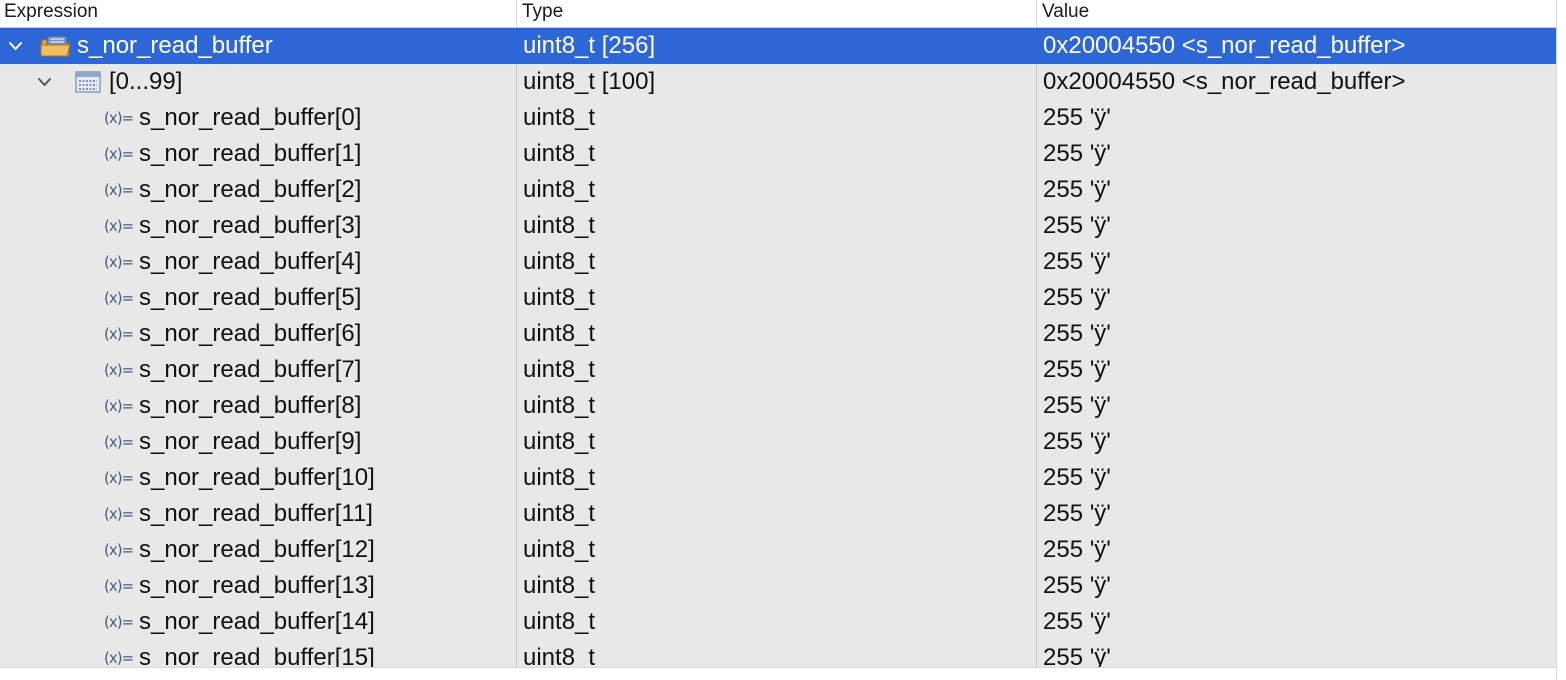  I want to click on expression-cell: (x)= s_nor_read_buffer[1], so click(258, 154).